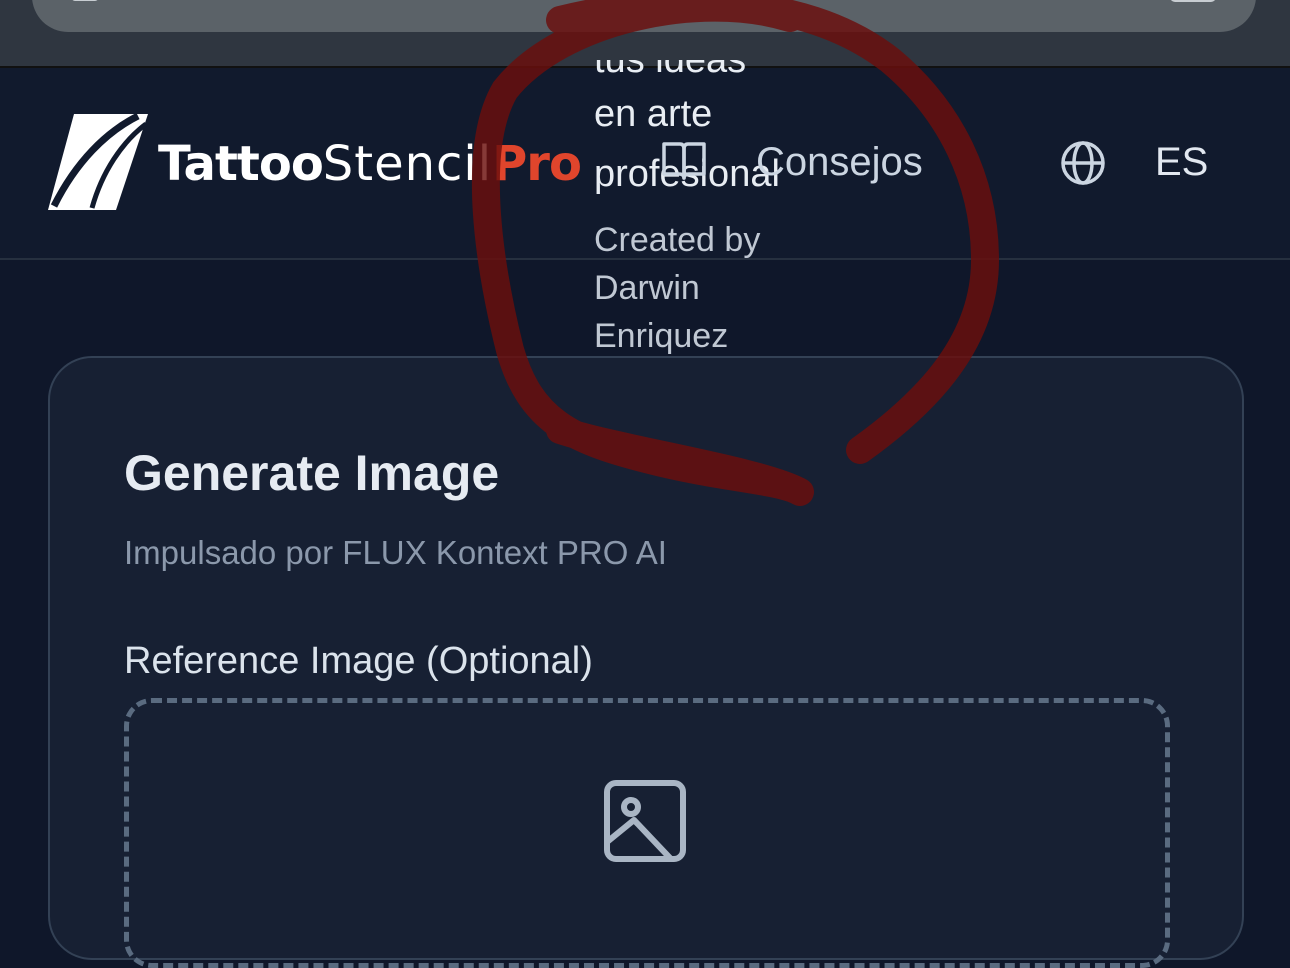  What do you see at coordinates (1083, 165) in the screenshot?
I see `globe-icon` at bounding box center [1083, 165].